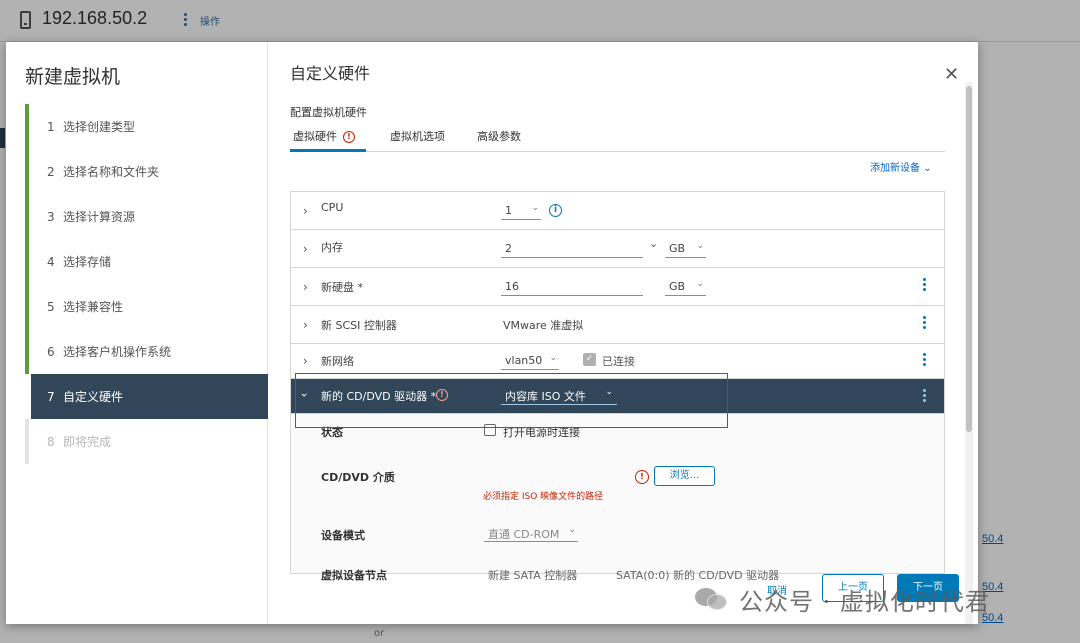 The image size is (1080, 643). What do you see at coordinates (530, 361) in the screenshot?
I see `network-select: vlan50 ⌄` at bounding box center [530, 361].